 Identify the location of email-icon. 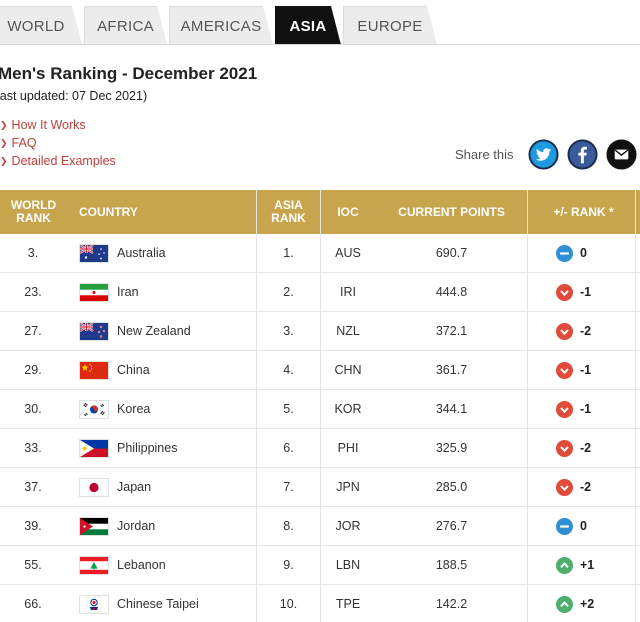
(621, 154).